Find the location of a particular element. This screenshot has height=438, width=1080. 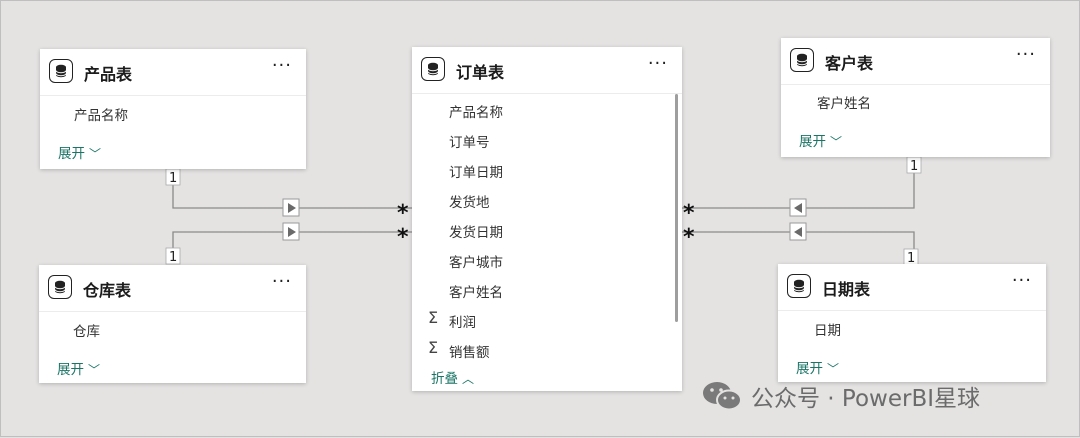

field-customer-city: 客户城市 is located at coordinates (476, 261).